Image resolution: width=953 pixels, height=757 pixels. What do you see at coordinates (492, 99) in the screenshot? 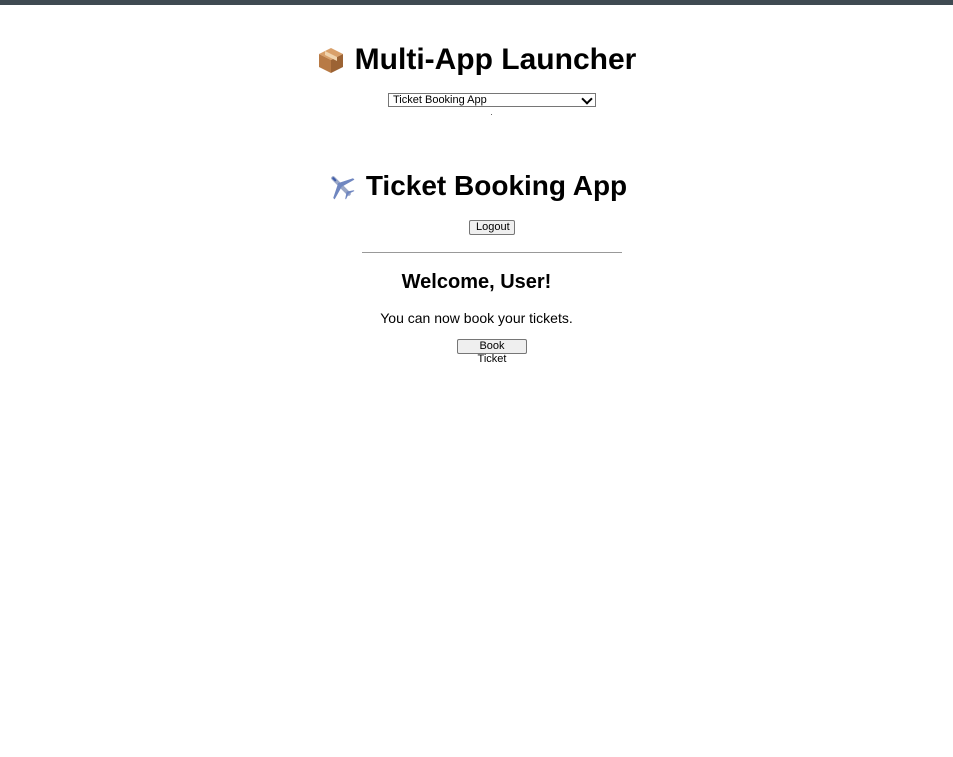
I see `app-select-dropdown: Ticket Booking App` at bounding box center [492, 99].